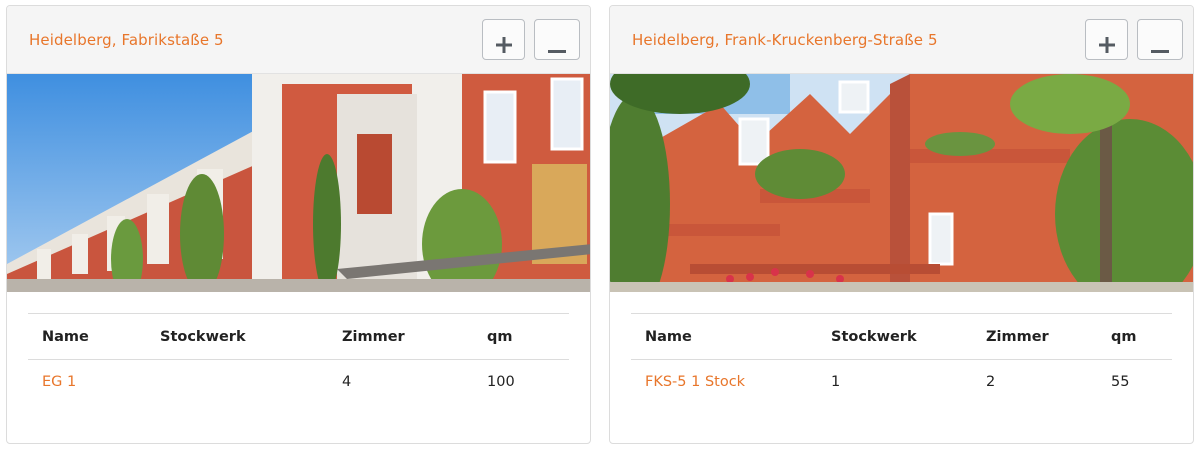  I want to click on cell-zimmer: 4, so click(347, 382).